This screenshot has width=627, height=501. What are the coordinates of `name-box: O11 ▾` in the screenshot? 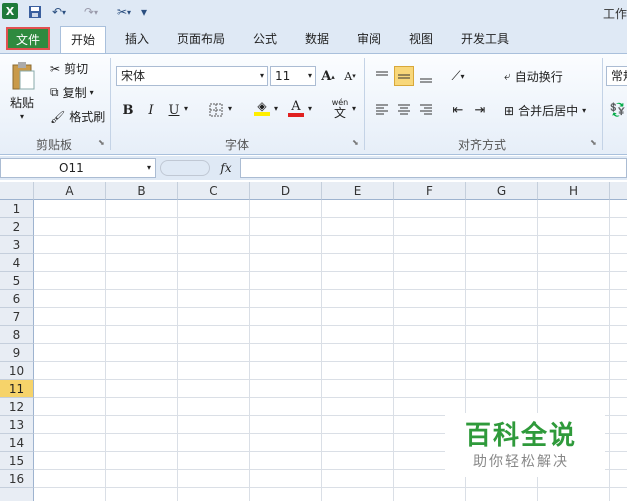 It's located at (78, 168).